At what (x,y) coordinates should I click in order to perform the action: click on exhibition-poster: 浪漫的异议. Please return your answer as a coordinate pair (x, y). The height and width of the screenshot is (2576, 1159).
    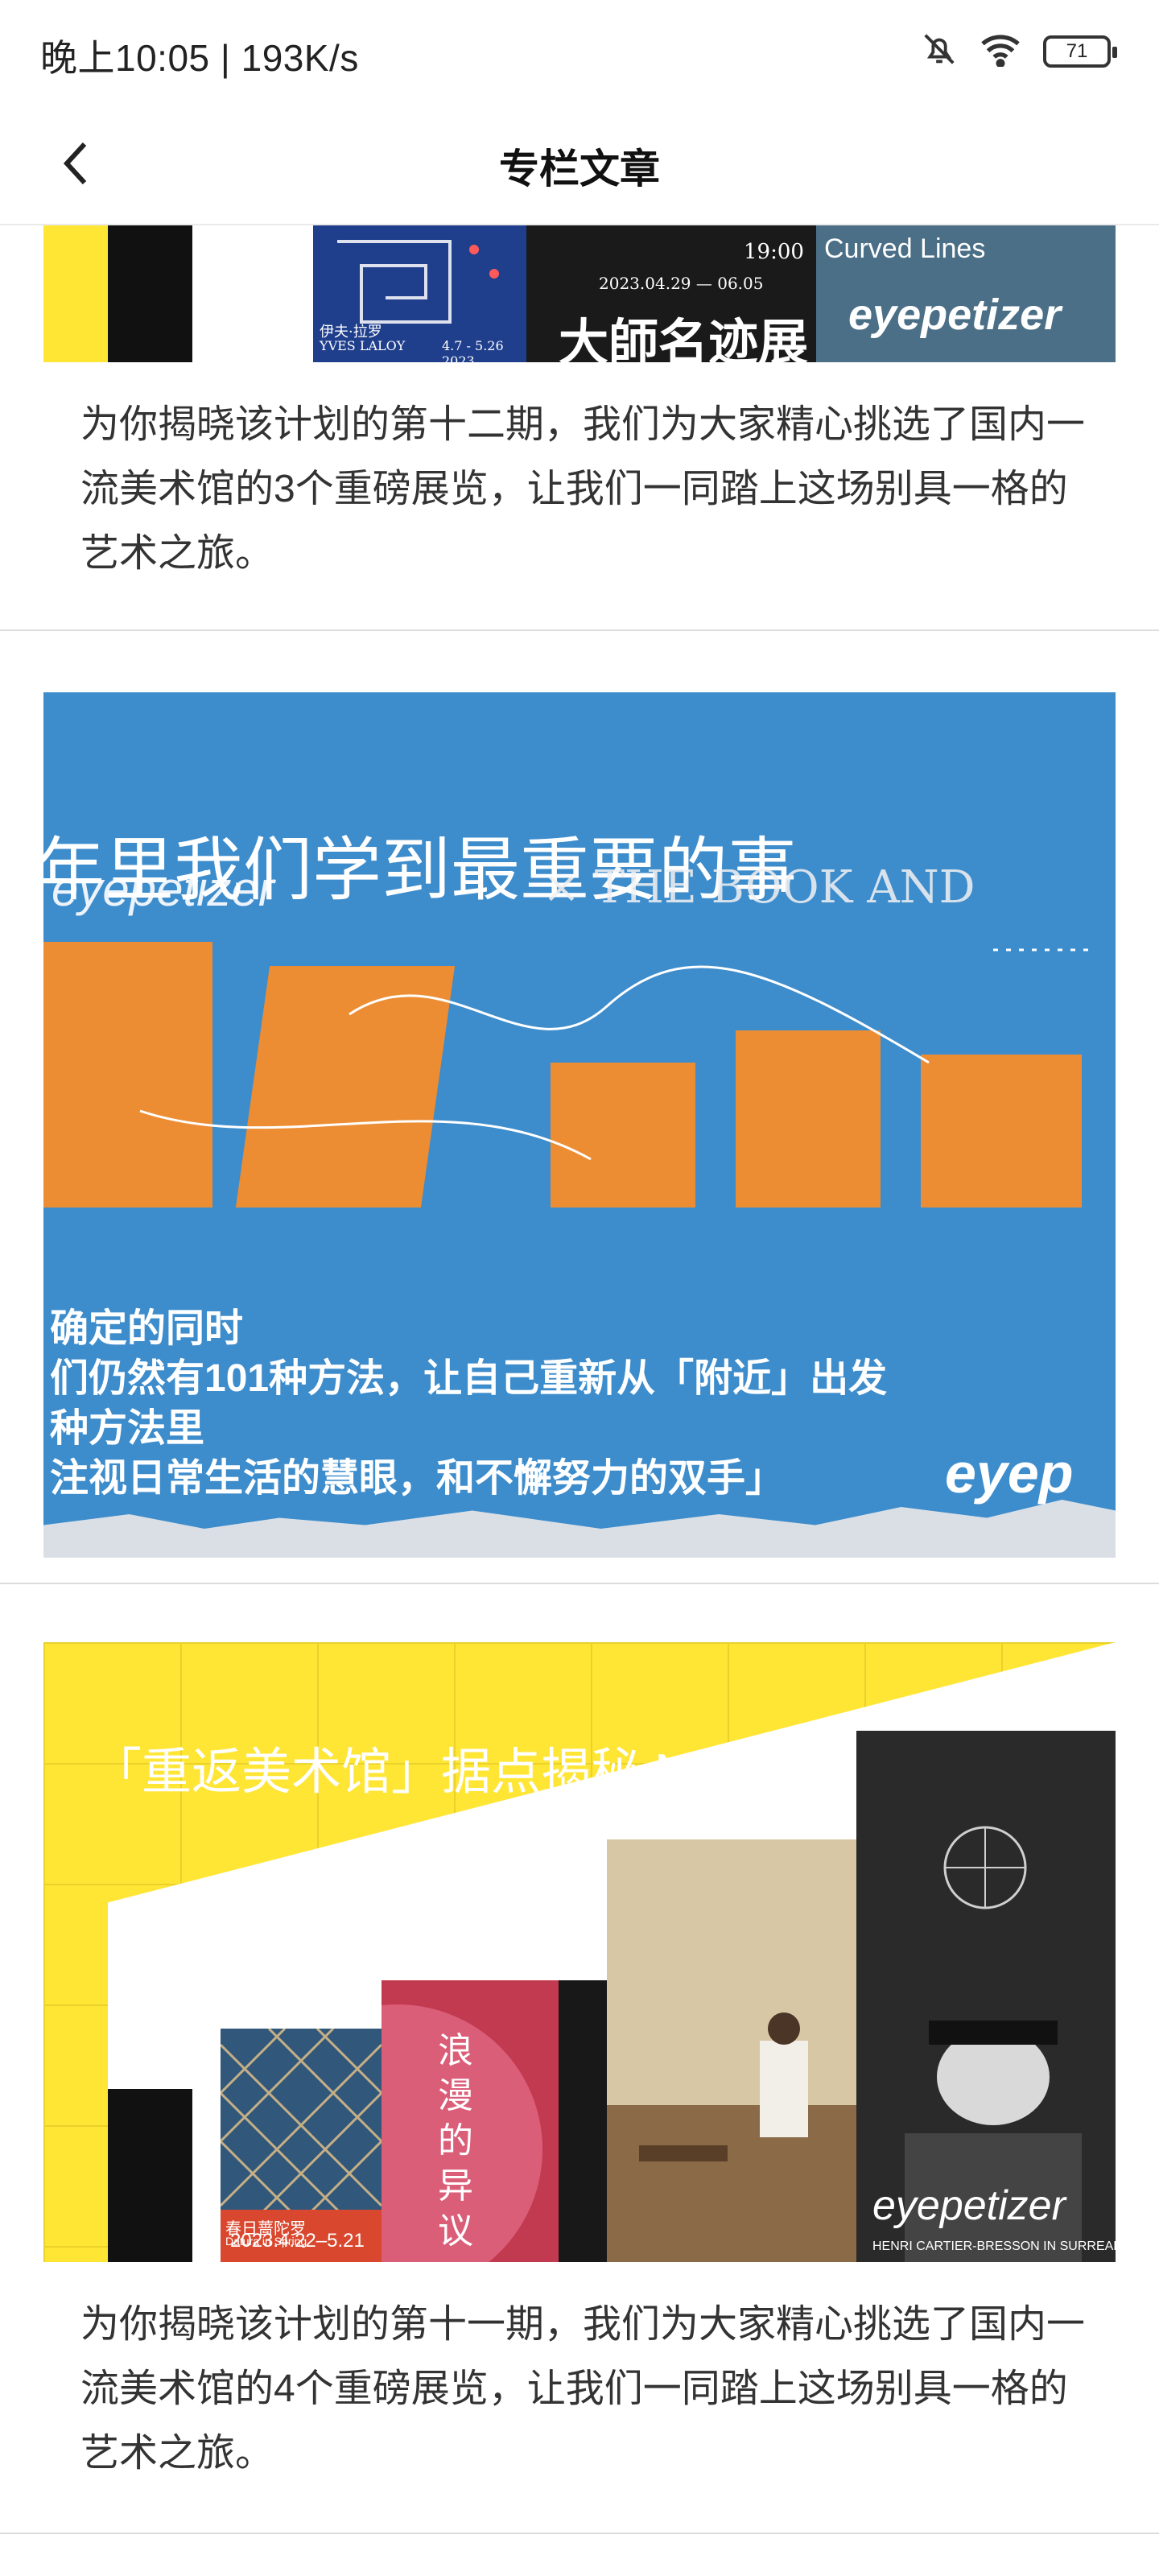
    Looking at the image, I should click on (430, 2121).